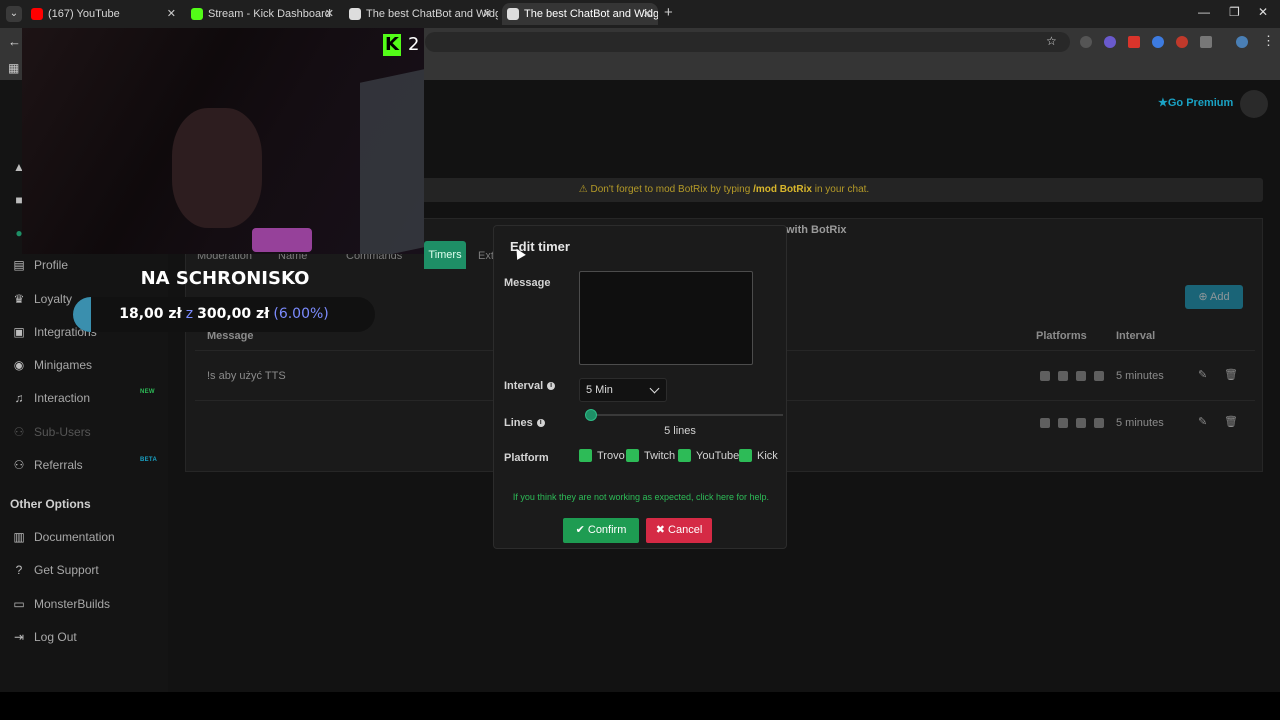  What do you see at coordinates (445, 255) in the screenshot?
I see `tab-timers: Timers` at bounding box center [445, 255].